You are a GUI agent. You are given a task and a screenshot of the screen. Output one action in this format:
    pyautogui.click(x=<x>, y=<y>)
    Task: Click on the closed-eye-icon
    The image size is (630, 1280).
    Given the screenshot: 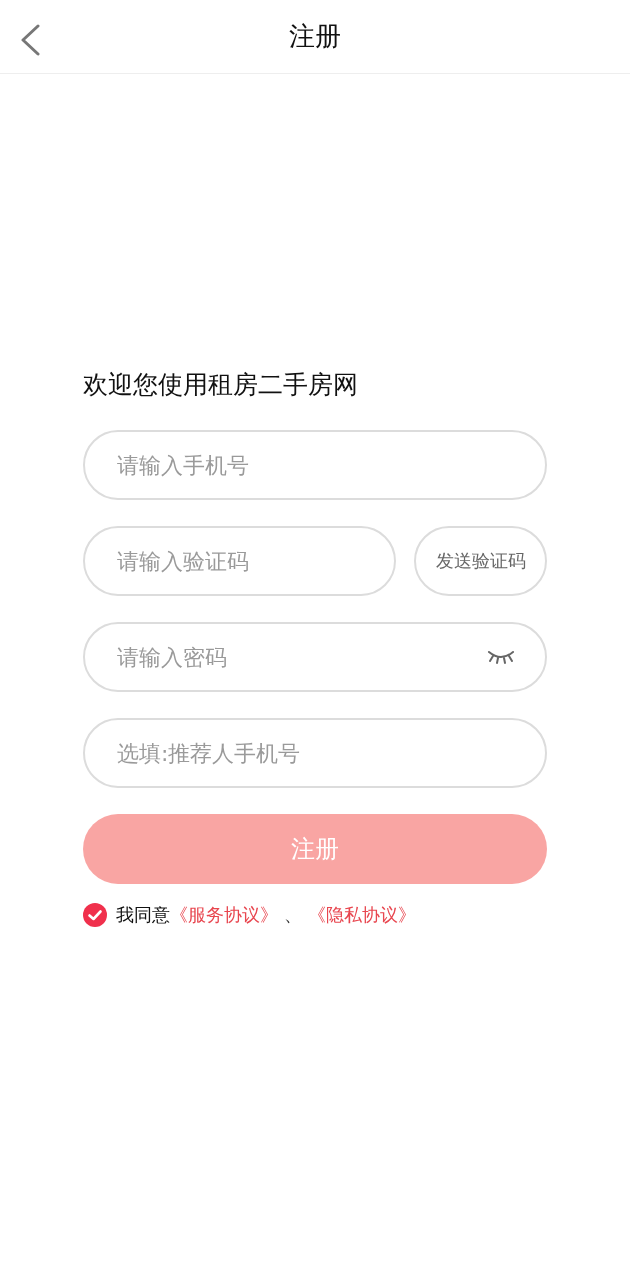 What is the action you would take?
    pyautogui.click(x=501, y=657)
    